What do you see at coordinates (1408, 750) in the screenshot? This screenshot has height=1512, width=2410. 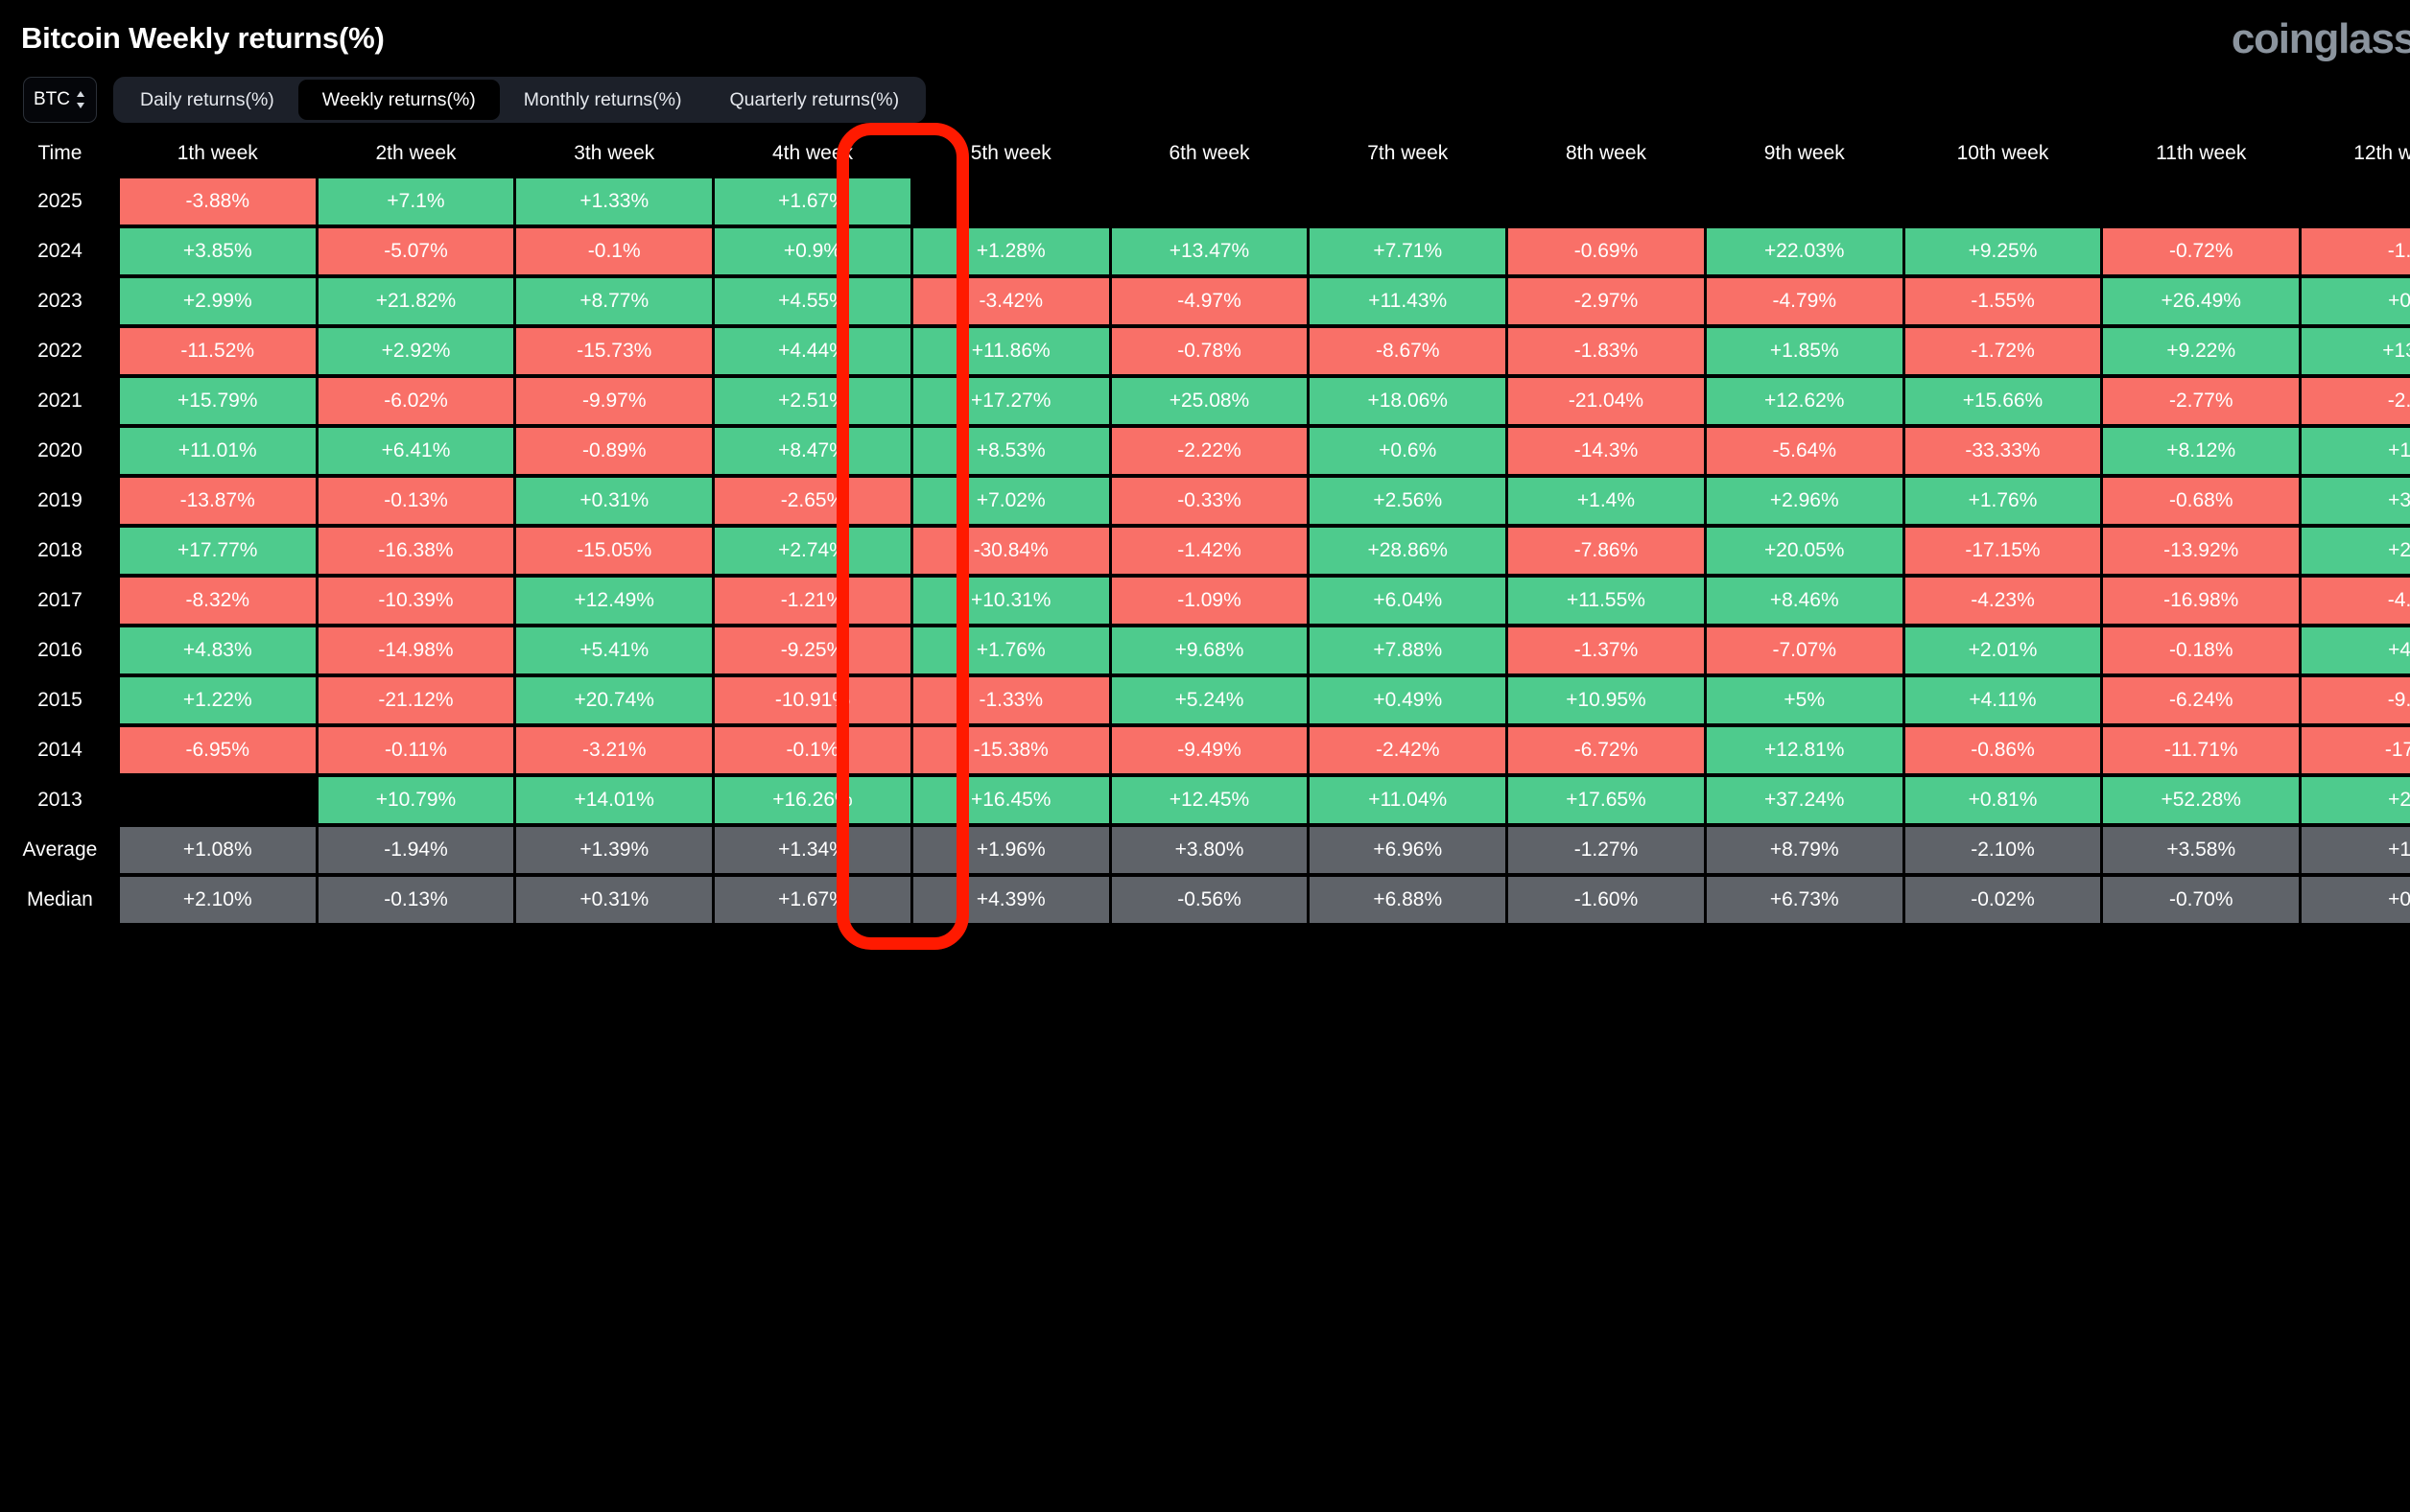 I see `cell-2014-week-7: -2.42%` at bounding box center [1408, 750].